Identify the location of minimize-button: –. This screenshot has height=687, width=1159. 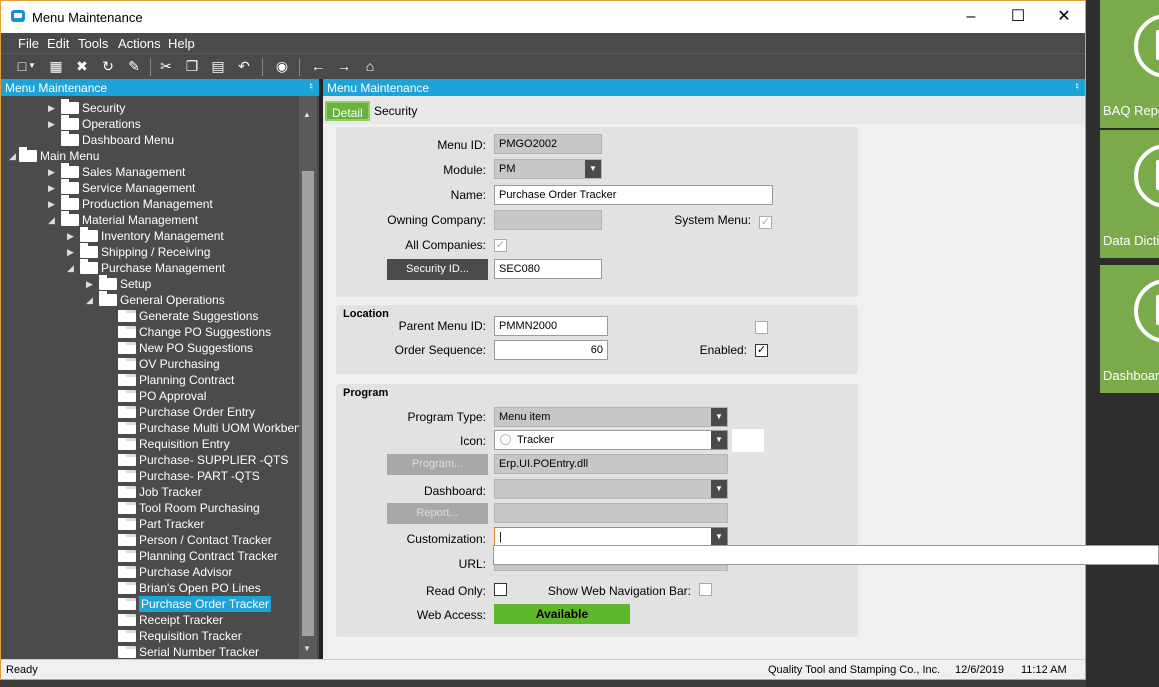
(971, 17).